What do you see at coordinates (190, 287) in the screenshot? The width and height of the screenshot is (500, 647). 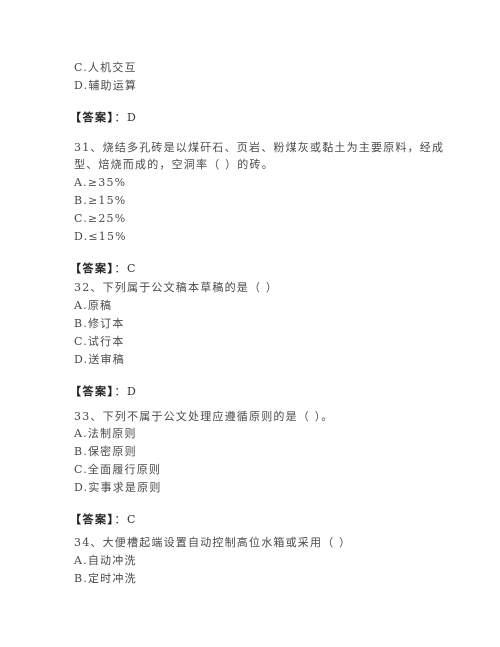 I see `question-text: 下列属于公文稿本草稿的是（ ）` at bounding box center [190, 287].